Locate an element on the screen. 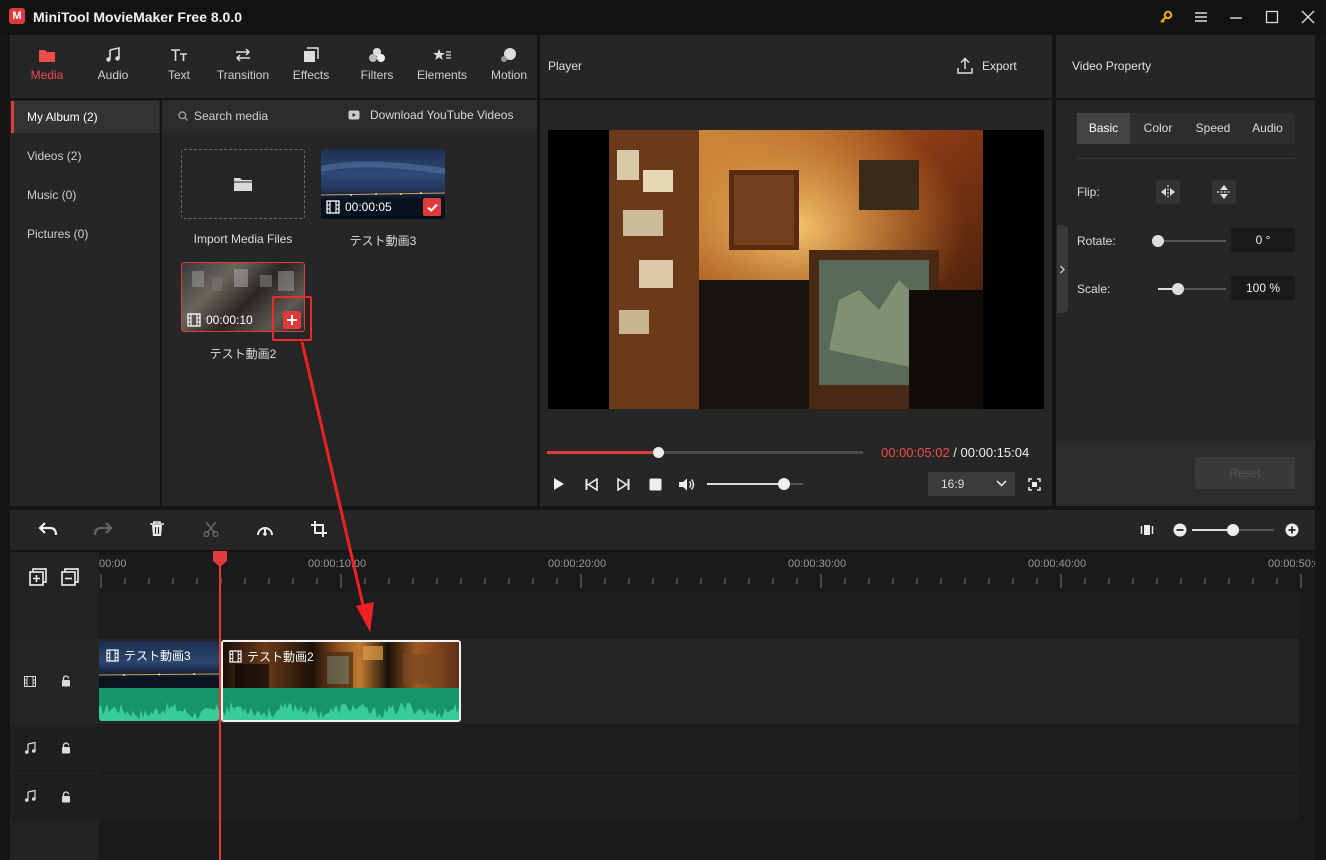 The image size is (1326, 860). video-preview is located at coordinates (796, 269).